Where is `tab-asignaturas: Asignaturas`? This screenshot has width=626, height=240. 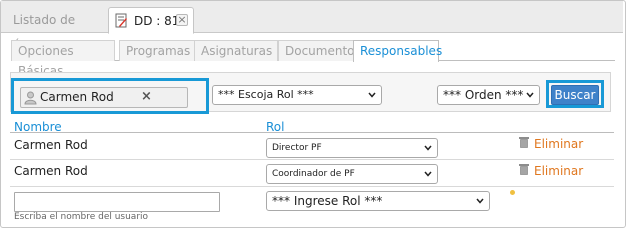
tab-asignaturas: Asignaturas is located at coordinates (236, 50).